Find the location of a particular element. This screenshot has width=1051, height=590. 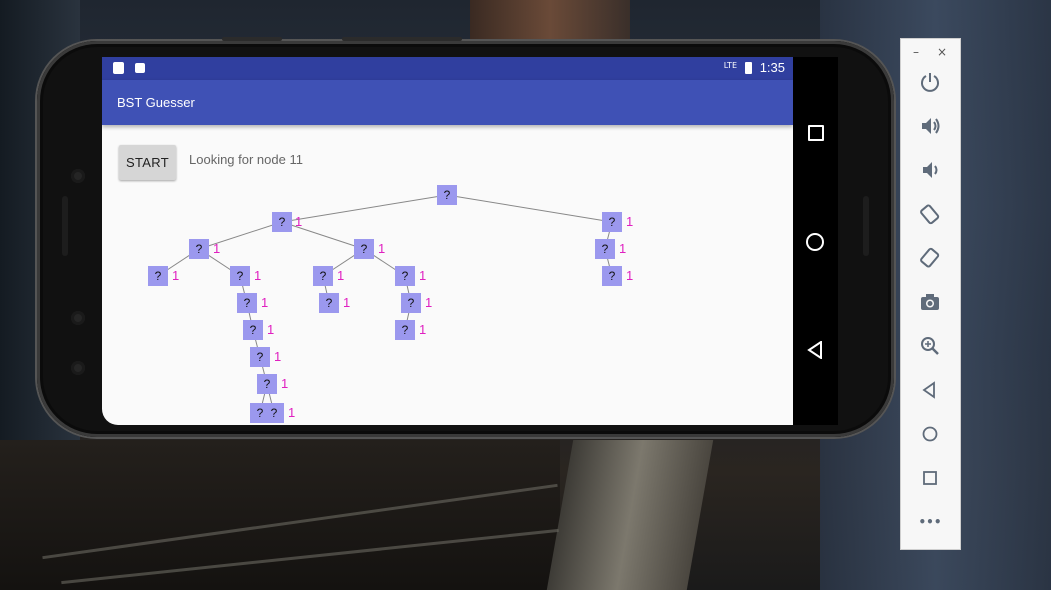

camera-icon is located at coordinates (930, 302).